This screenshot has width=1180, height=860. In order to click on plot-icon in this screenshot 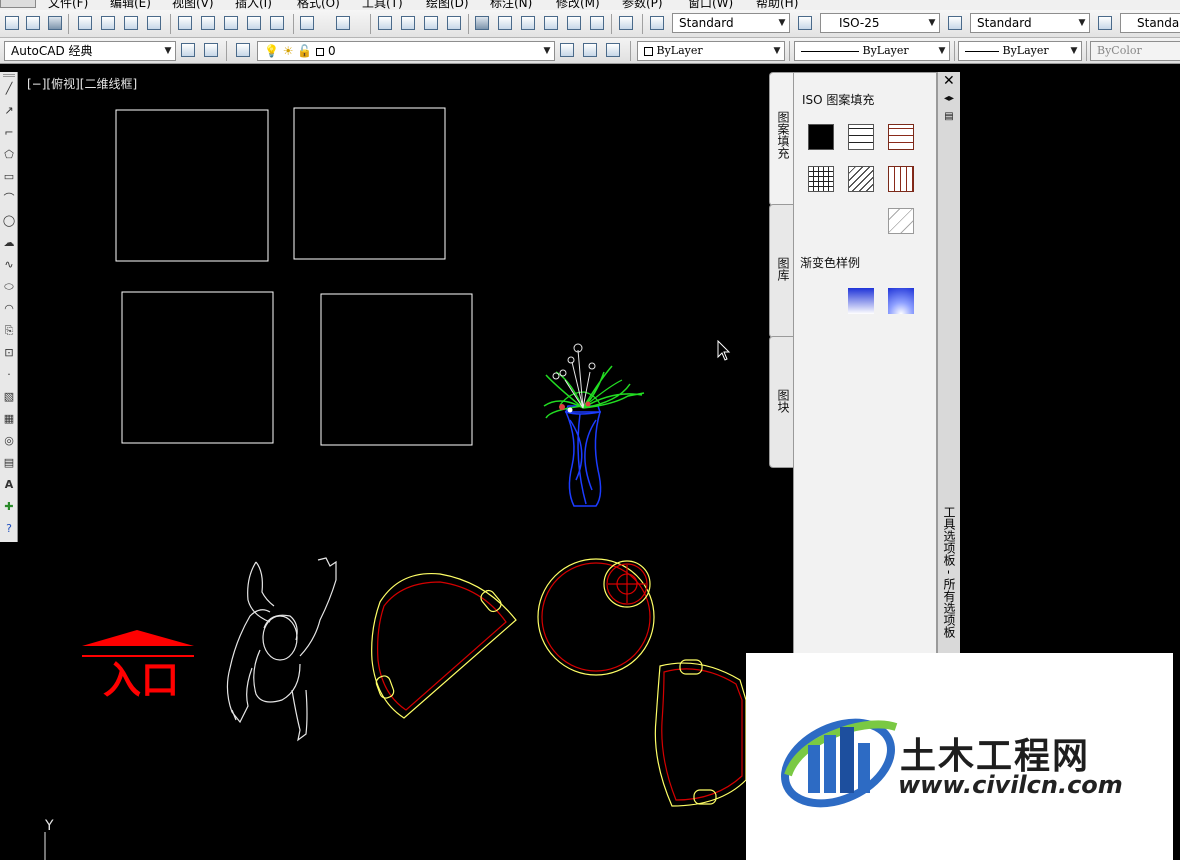, I will do `click(85, 23)`.